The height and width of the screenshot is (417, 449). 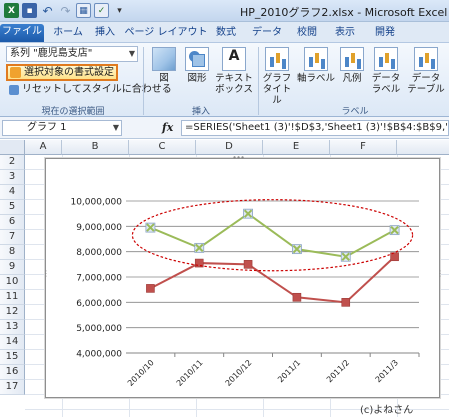 What do you see at coordinates (352, 65) in the screenshot?
I see `legend-button: 凡例` at bounding box center [352, 65].